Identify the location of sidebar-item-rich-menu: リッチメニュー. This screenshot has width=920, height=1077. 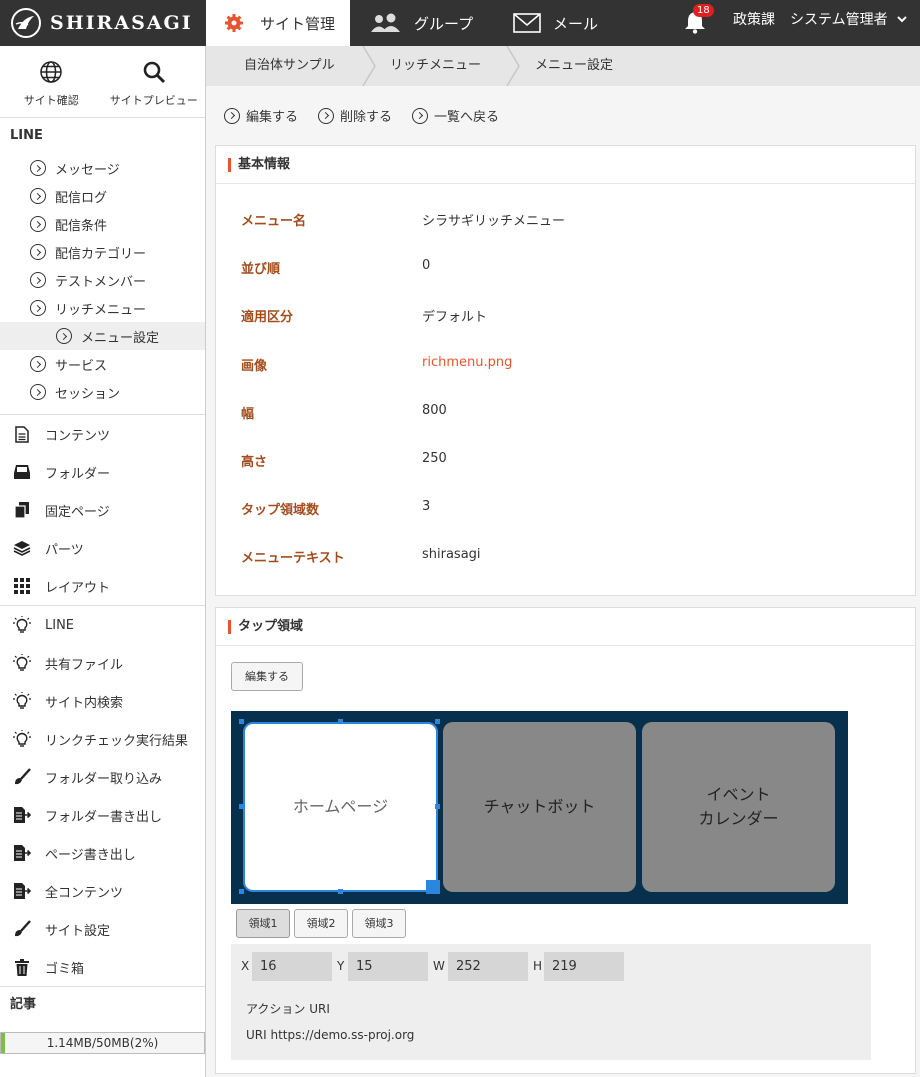
(102, 308).